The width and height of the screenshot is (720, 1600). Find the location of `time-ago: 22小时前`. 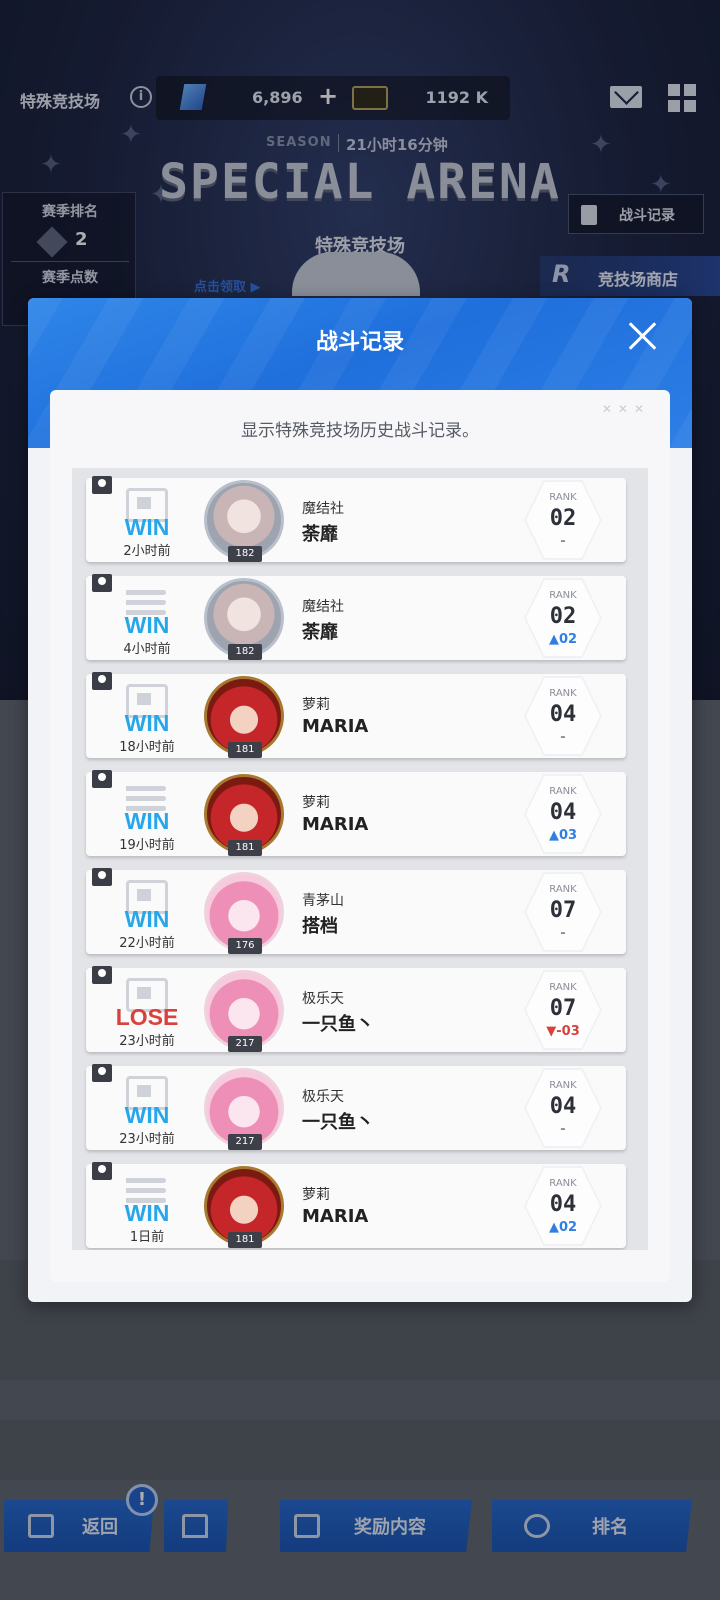

time-ago: 22小时前 is located at coordinates (147, 943).